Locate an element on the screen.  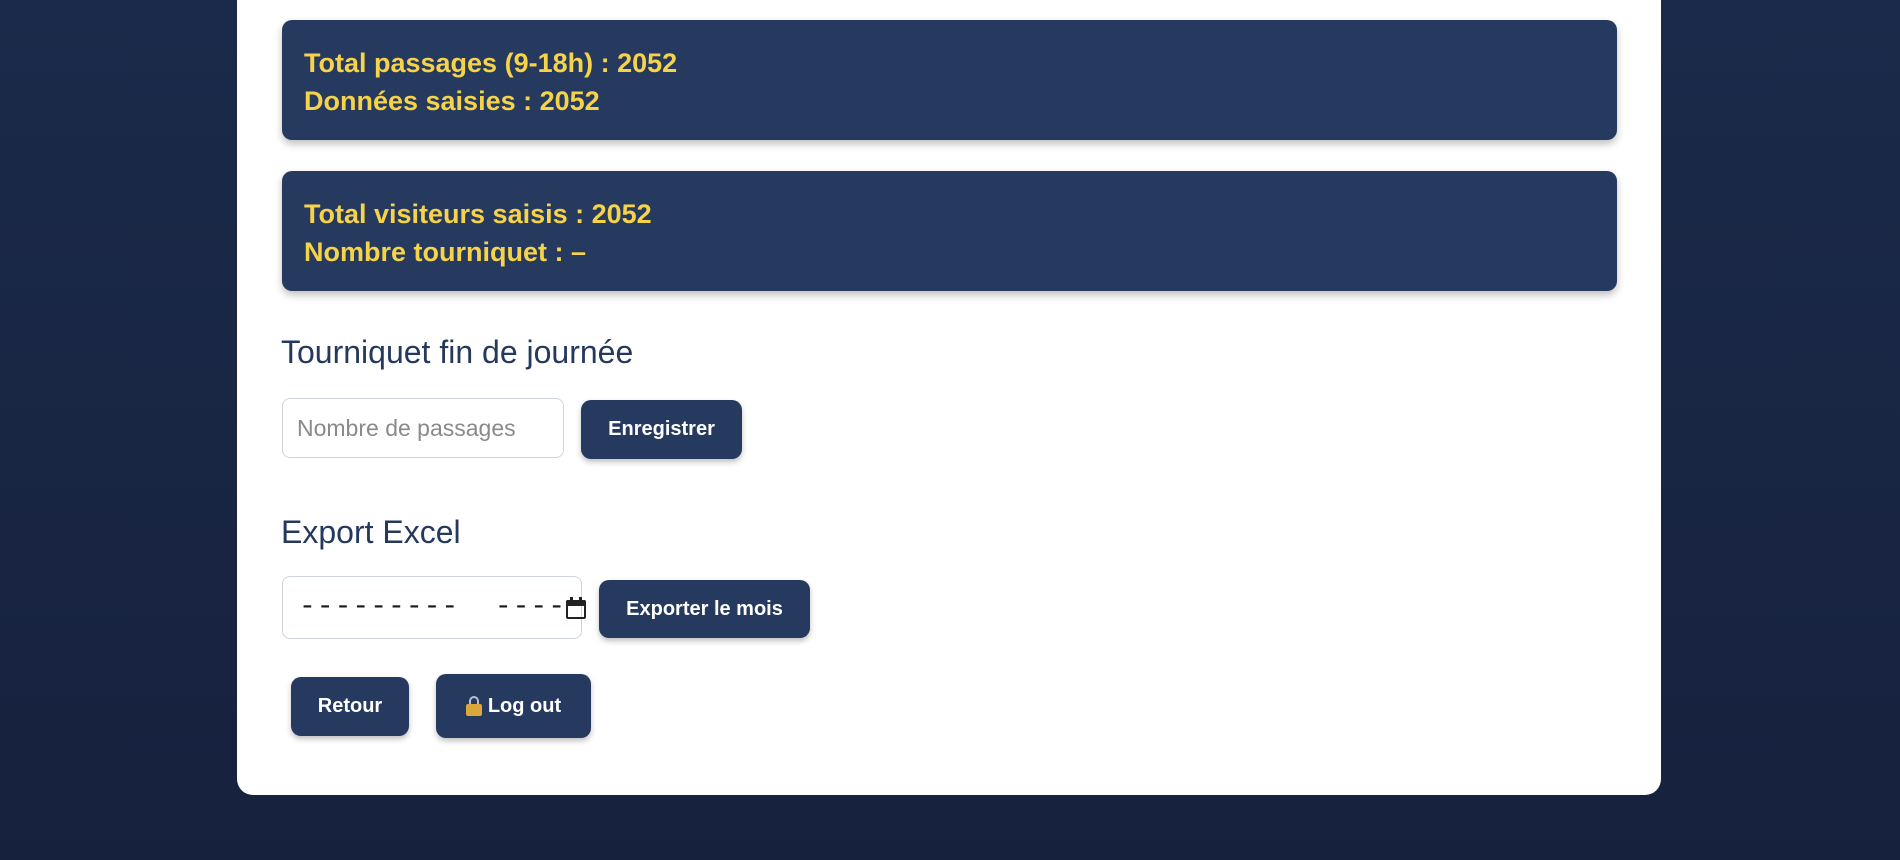
back-button: Retour is located at coordinates (350, 706).